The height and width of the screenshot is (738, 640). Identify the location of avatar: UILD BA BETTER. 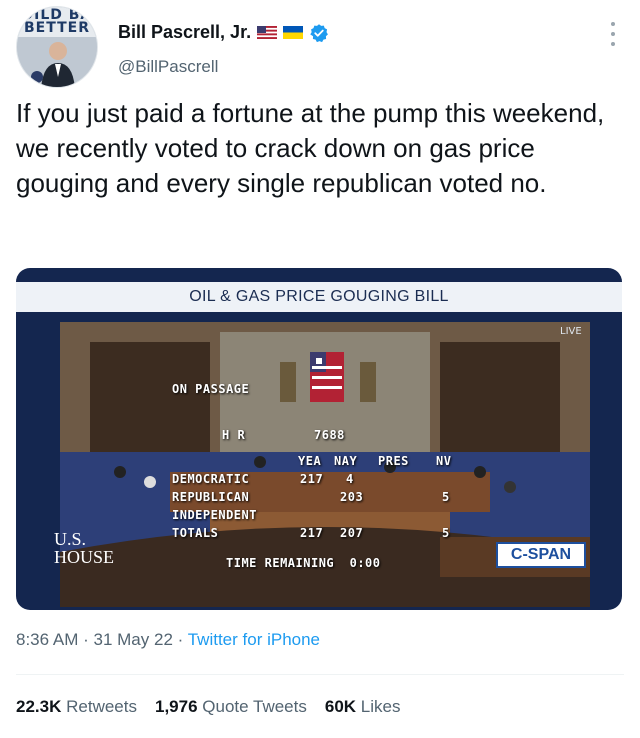
(57, 47).